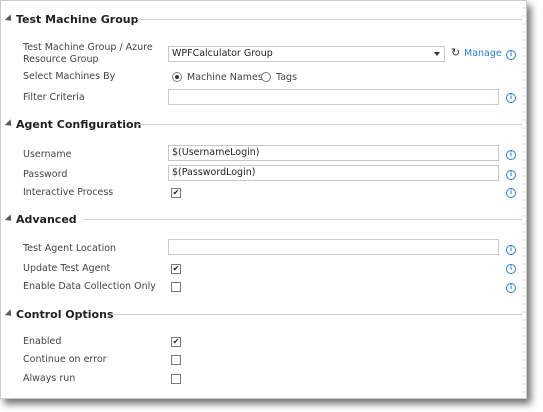 The height and width of the screenshot is (412, 543). Describe the element at coordinates (45, 174) in the screenshot. I see `password-label: Password` at that location.